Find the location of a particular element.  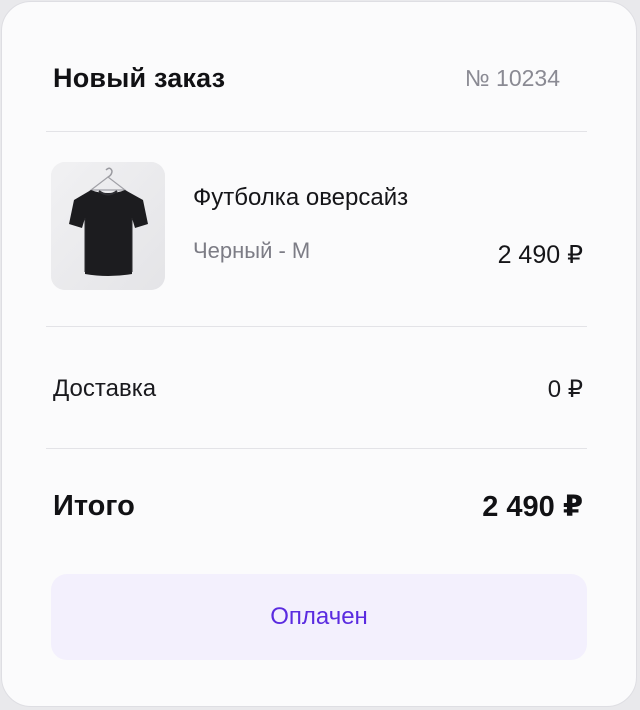

product-image is located at coordinates (108, 226).